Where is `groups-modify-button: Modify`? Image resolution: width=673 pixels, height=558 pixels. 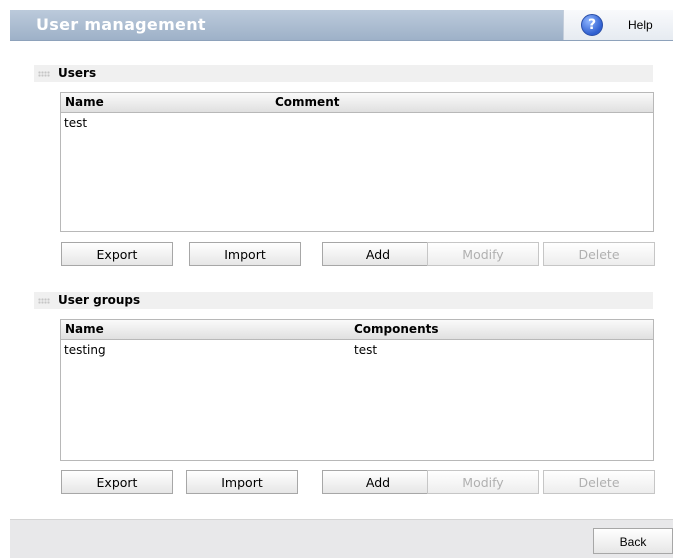
groups-modify-button: Modify is located at coordinates (483, 482).